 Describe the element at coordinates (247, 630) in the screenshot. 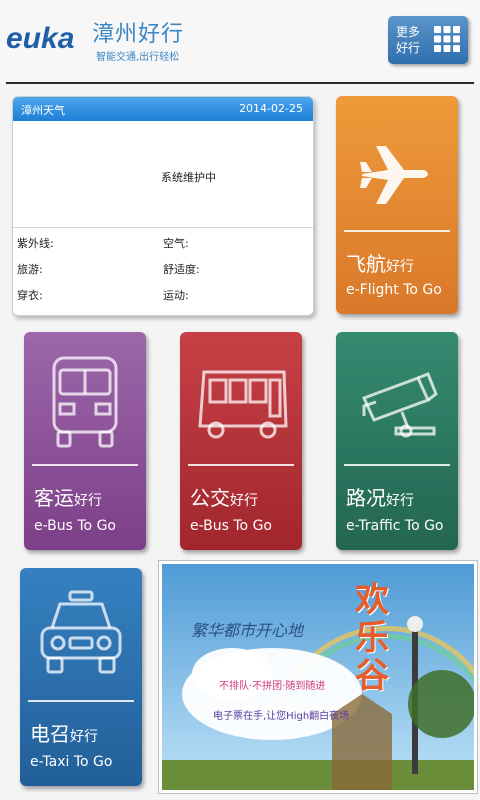

I see `banner-title: 繁华都市开心地` at that location.